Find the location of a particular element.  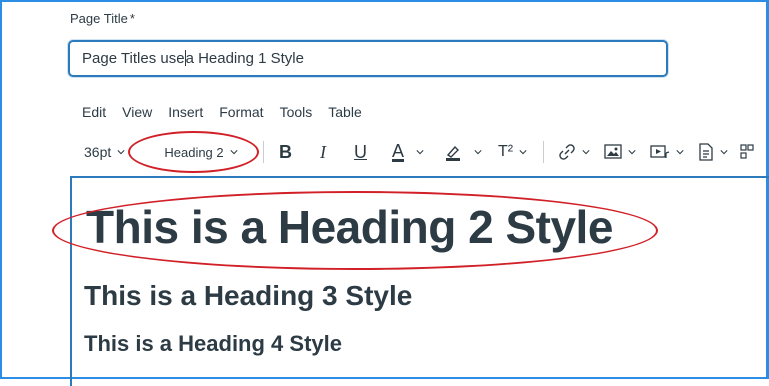

link-icon is located at coordinates (567, 152).